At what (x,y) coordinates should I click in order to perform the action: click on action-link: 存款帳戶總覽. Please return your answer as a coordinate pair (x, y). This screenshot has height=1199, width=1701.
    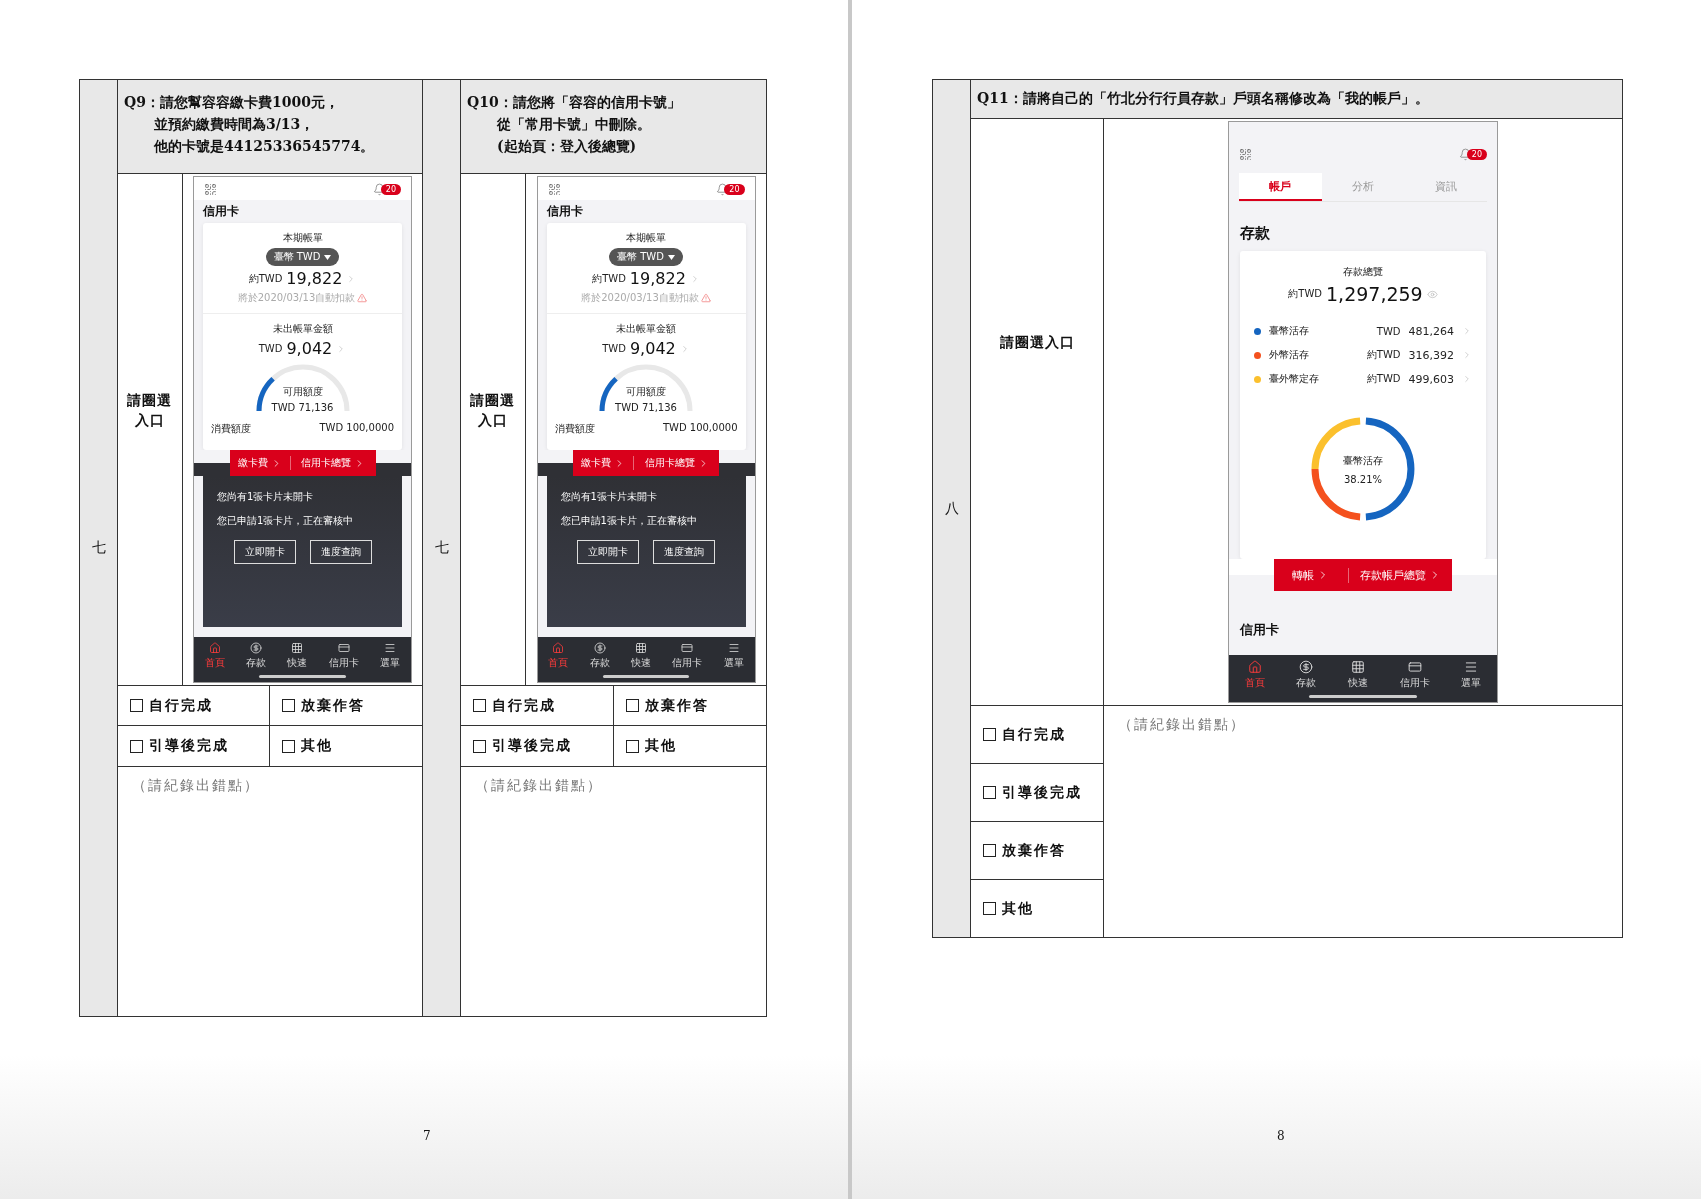
    Looking at the image, I should click on (1400, 575).